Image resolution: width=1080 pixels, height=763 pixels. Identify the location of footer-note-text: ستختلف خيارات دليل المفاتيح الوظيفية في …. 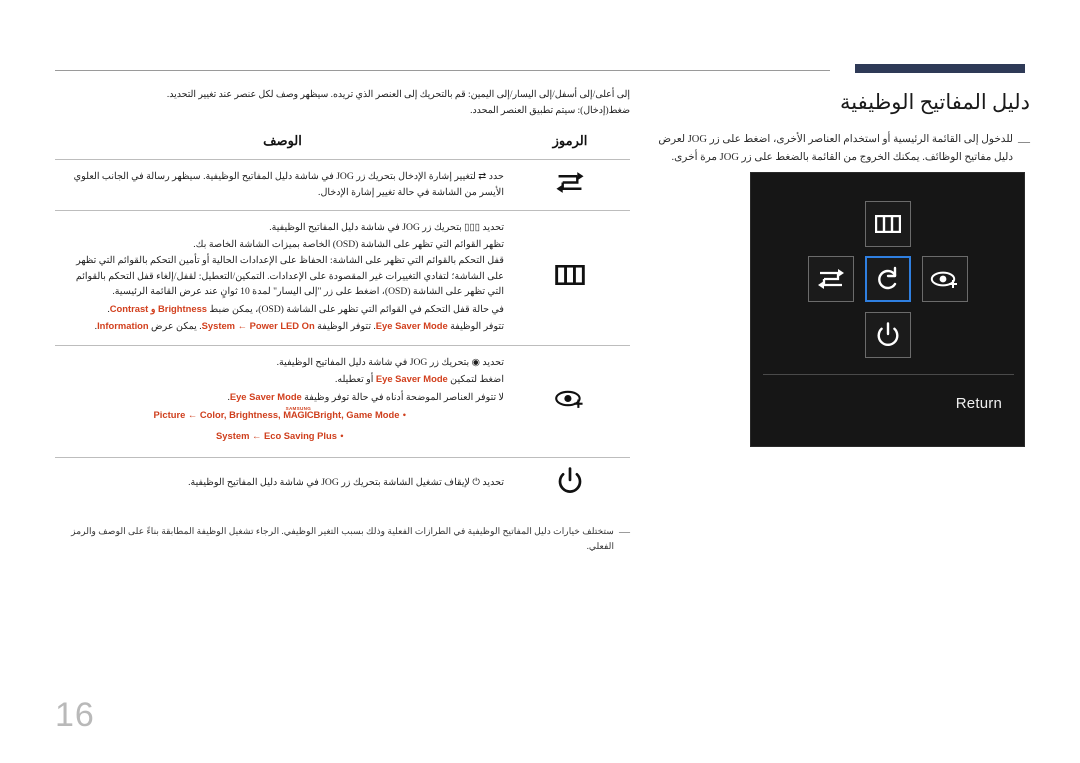
(342, 538).